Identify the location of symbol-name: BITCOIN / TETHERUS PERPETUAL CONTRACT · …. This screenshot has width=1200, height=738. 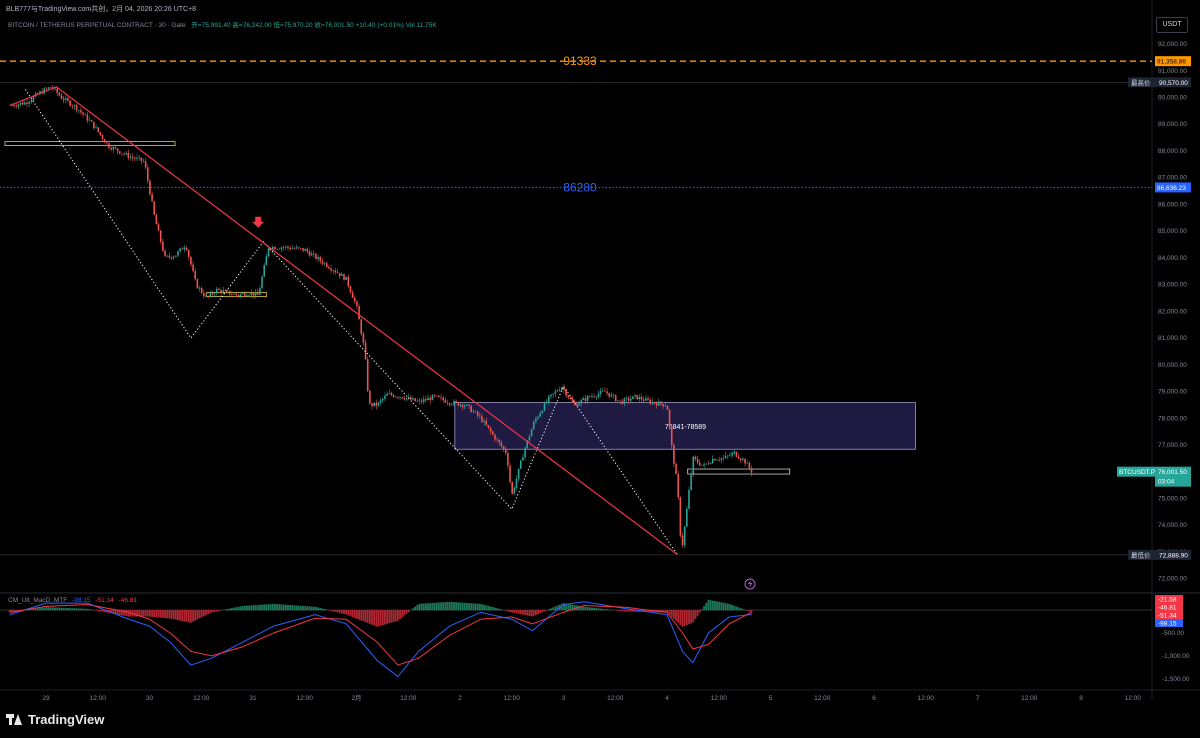
(97, 25).